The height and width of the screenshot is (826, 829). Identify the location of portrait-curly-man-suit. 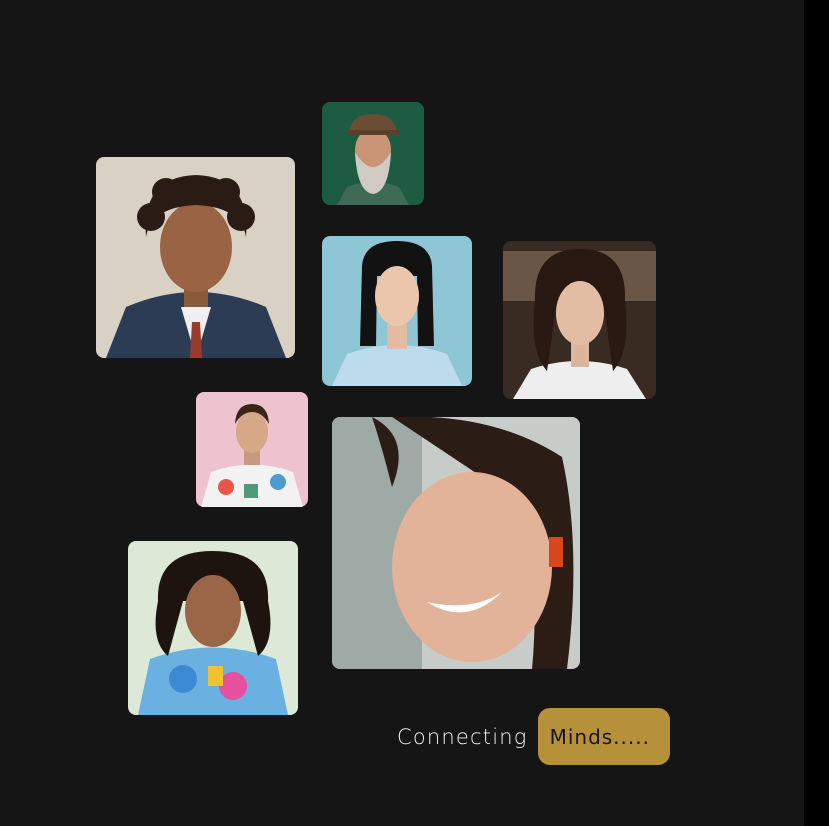
(195, 257).